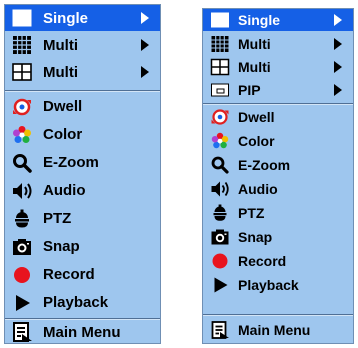 This screenshot has width=358, height=348. Describe the element at coordinates (82, 91) in the screenshot. I see `menu-divider-highlight` at that location.